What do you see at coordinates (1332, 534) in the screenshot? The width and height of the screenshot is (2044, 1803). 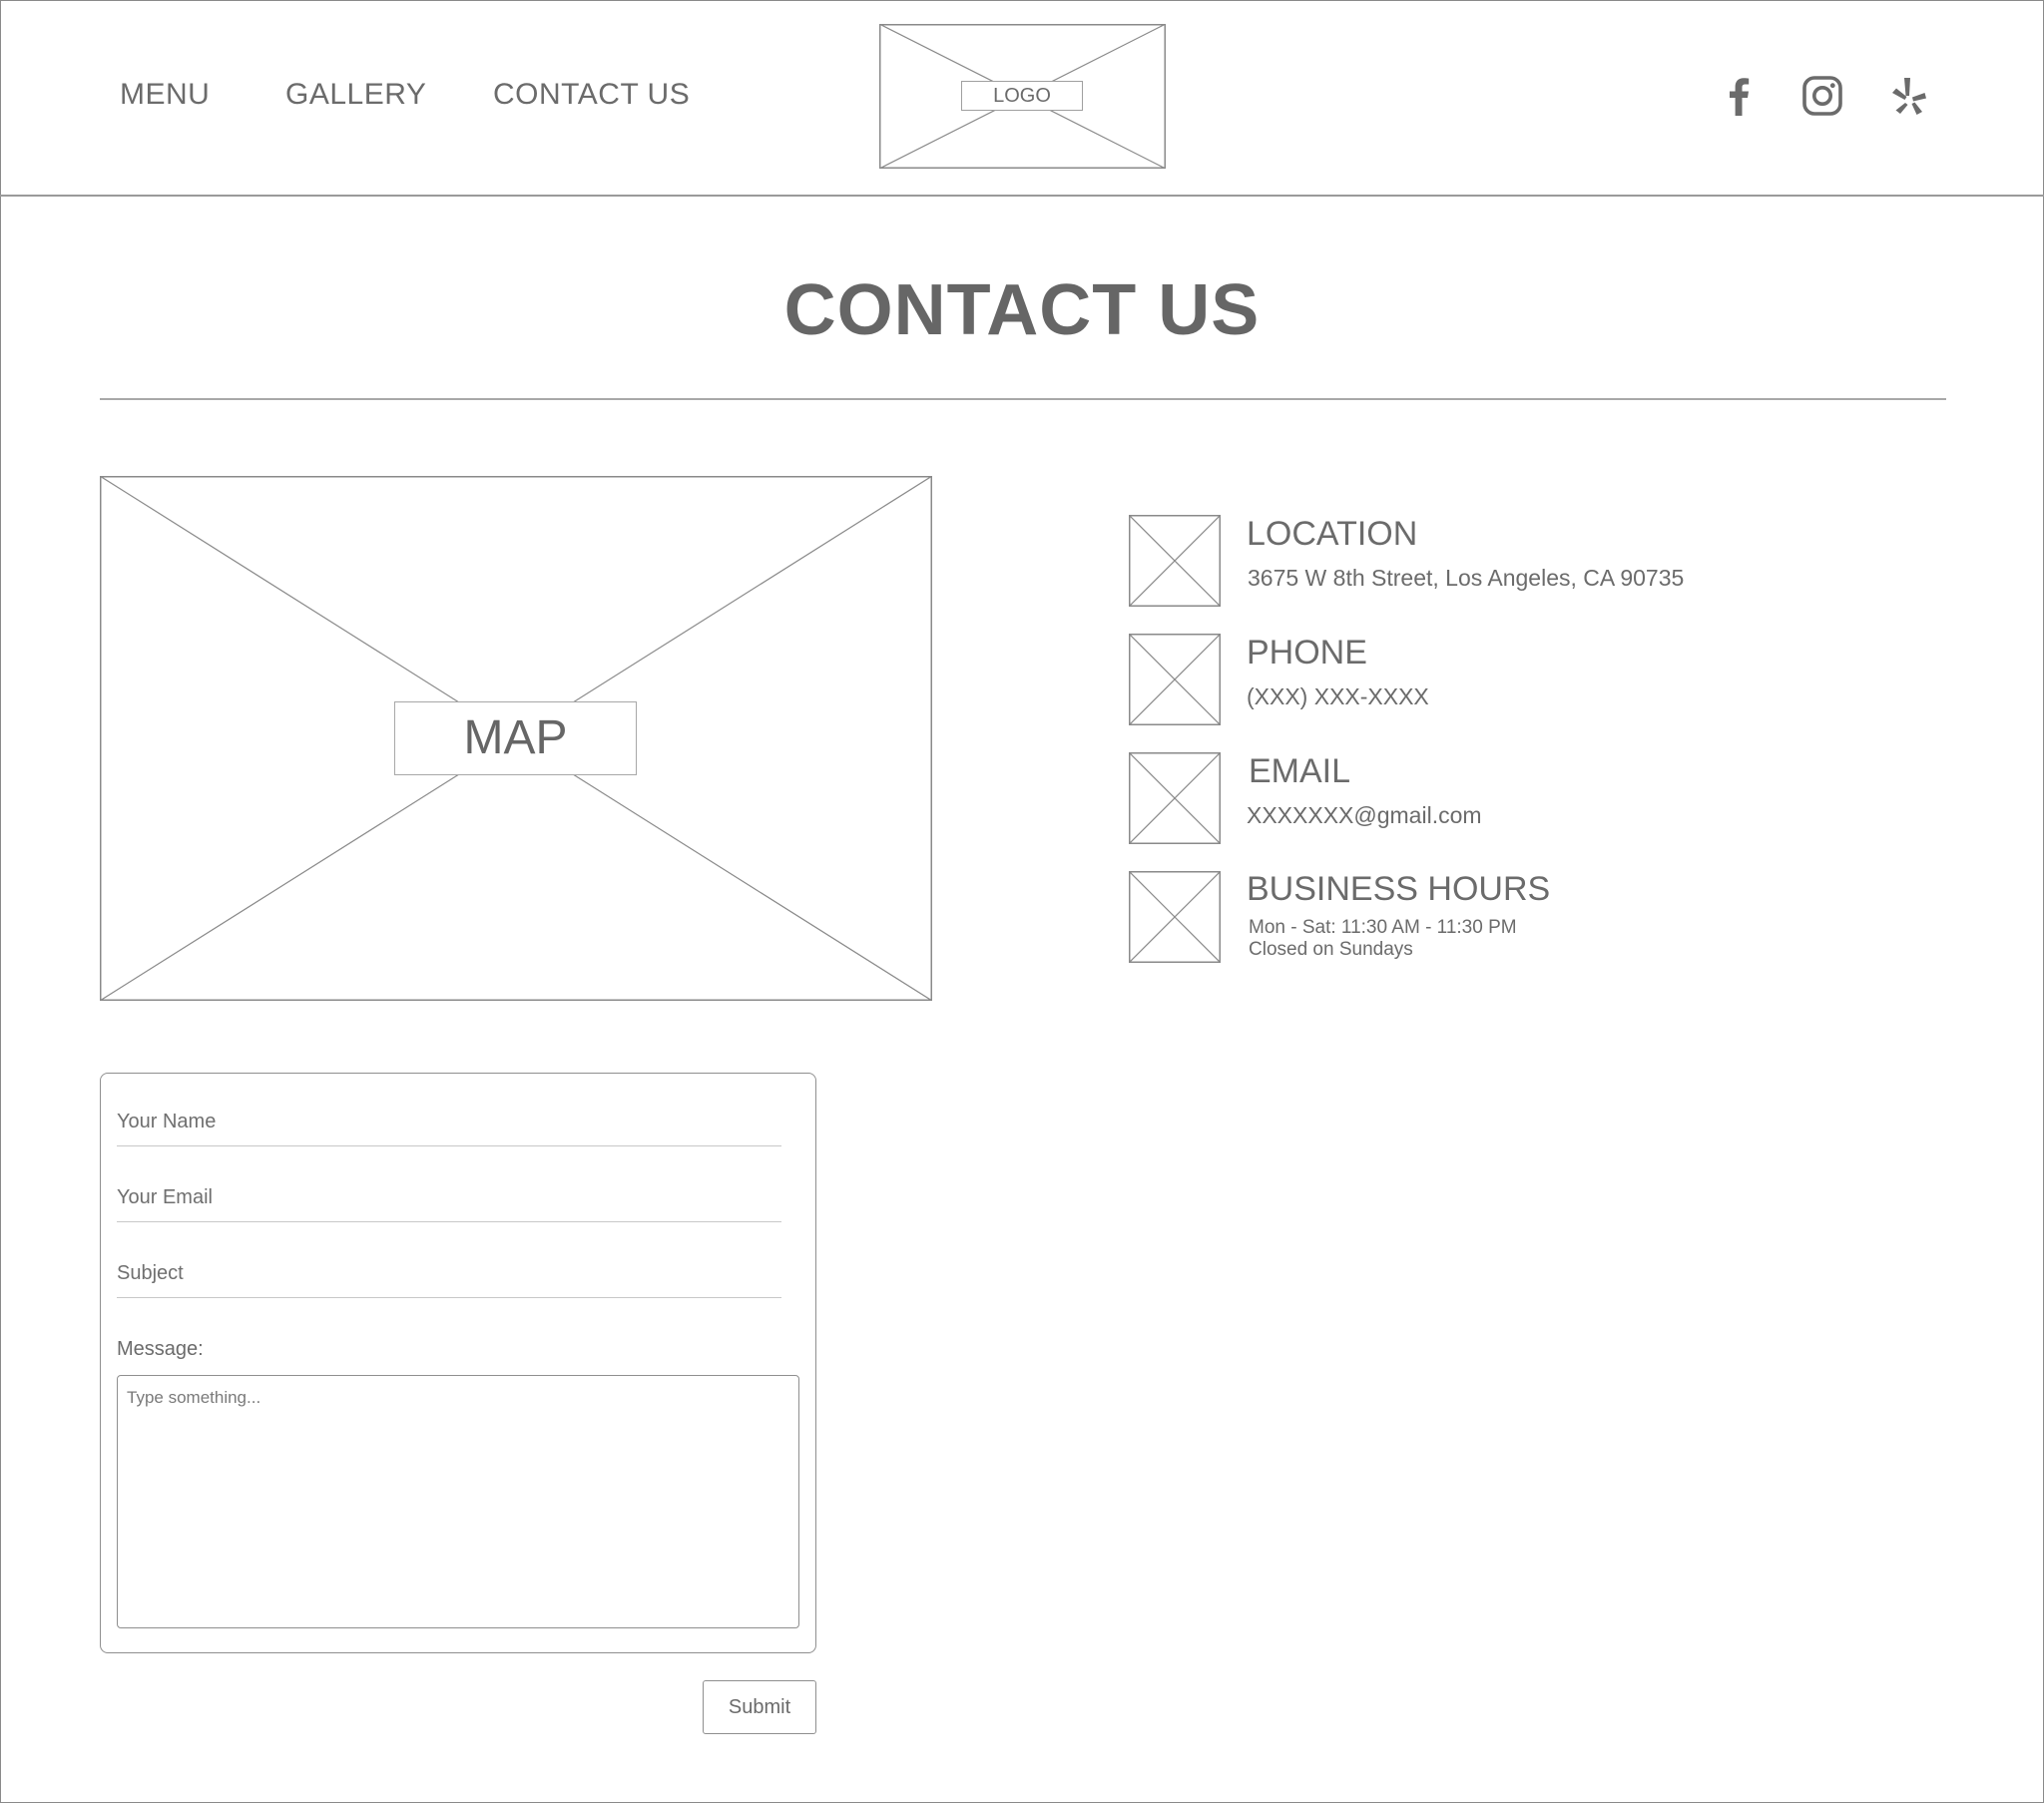 I see `location-title: LOCATION` at bounding box center [1332, 534].